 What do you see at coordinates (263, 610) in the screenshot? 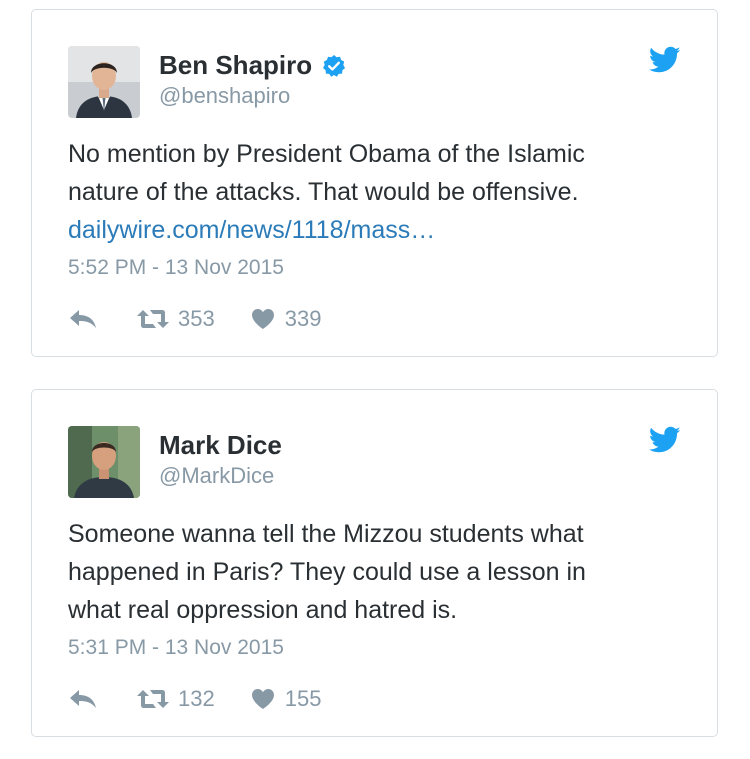
I see `tweet-text-line: what real oppression and hatred is.` at bounding box center [263, 610].